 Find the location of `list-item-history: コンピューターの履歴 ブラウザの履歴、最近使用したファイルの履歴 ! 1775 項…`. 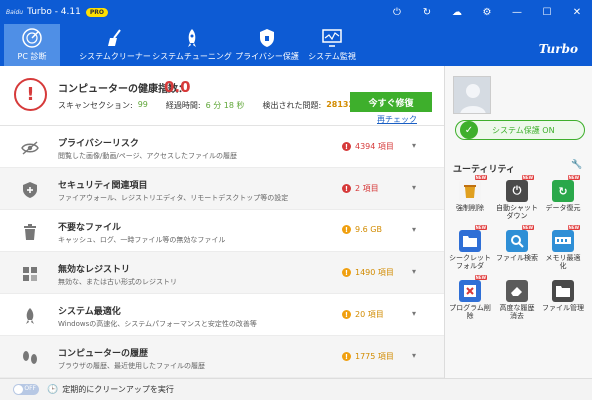

list-item-history: コンピューターの履歴 ブラウザの履歴、最近使用したファイルの履歴 ! 1775 項… is located at coordinates (222, 357).